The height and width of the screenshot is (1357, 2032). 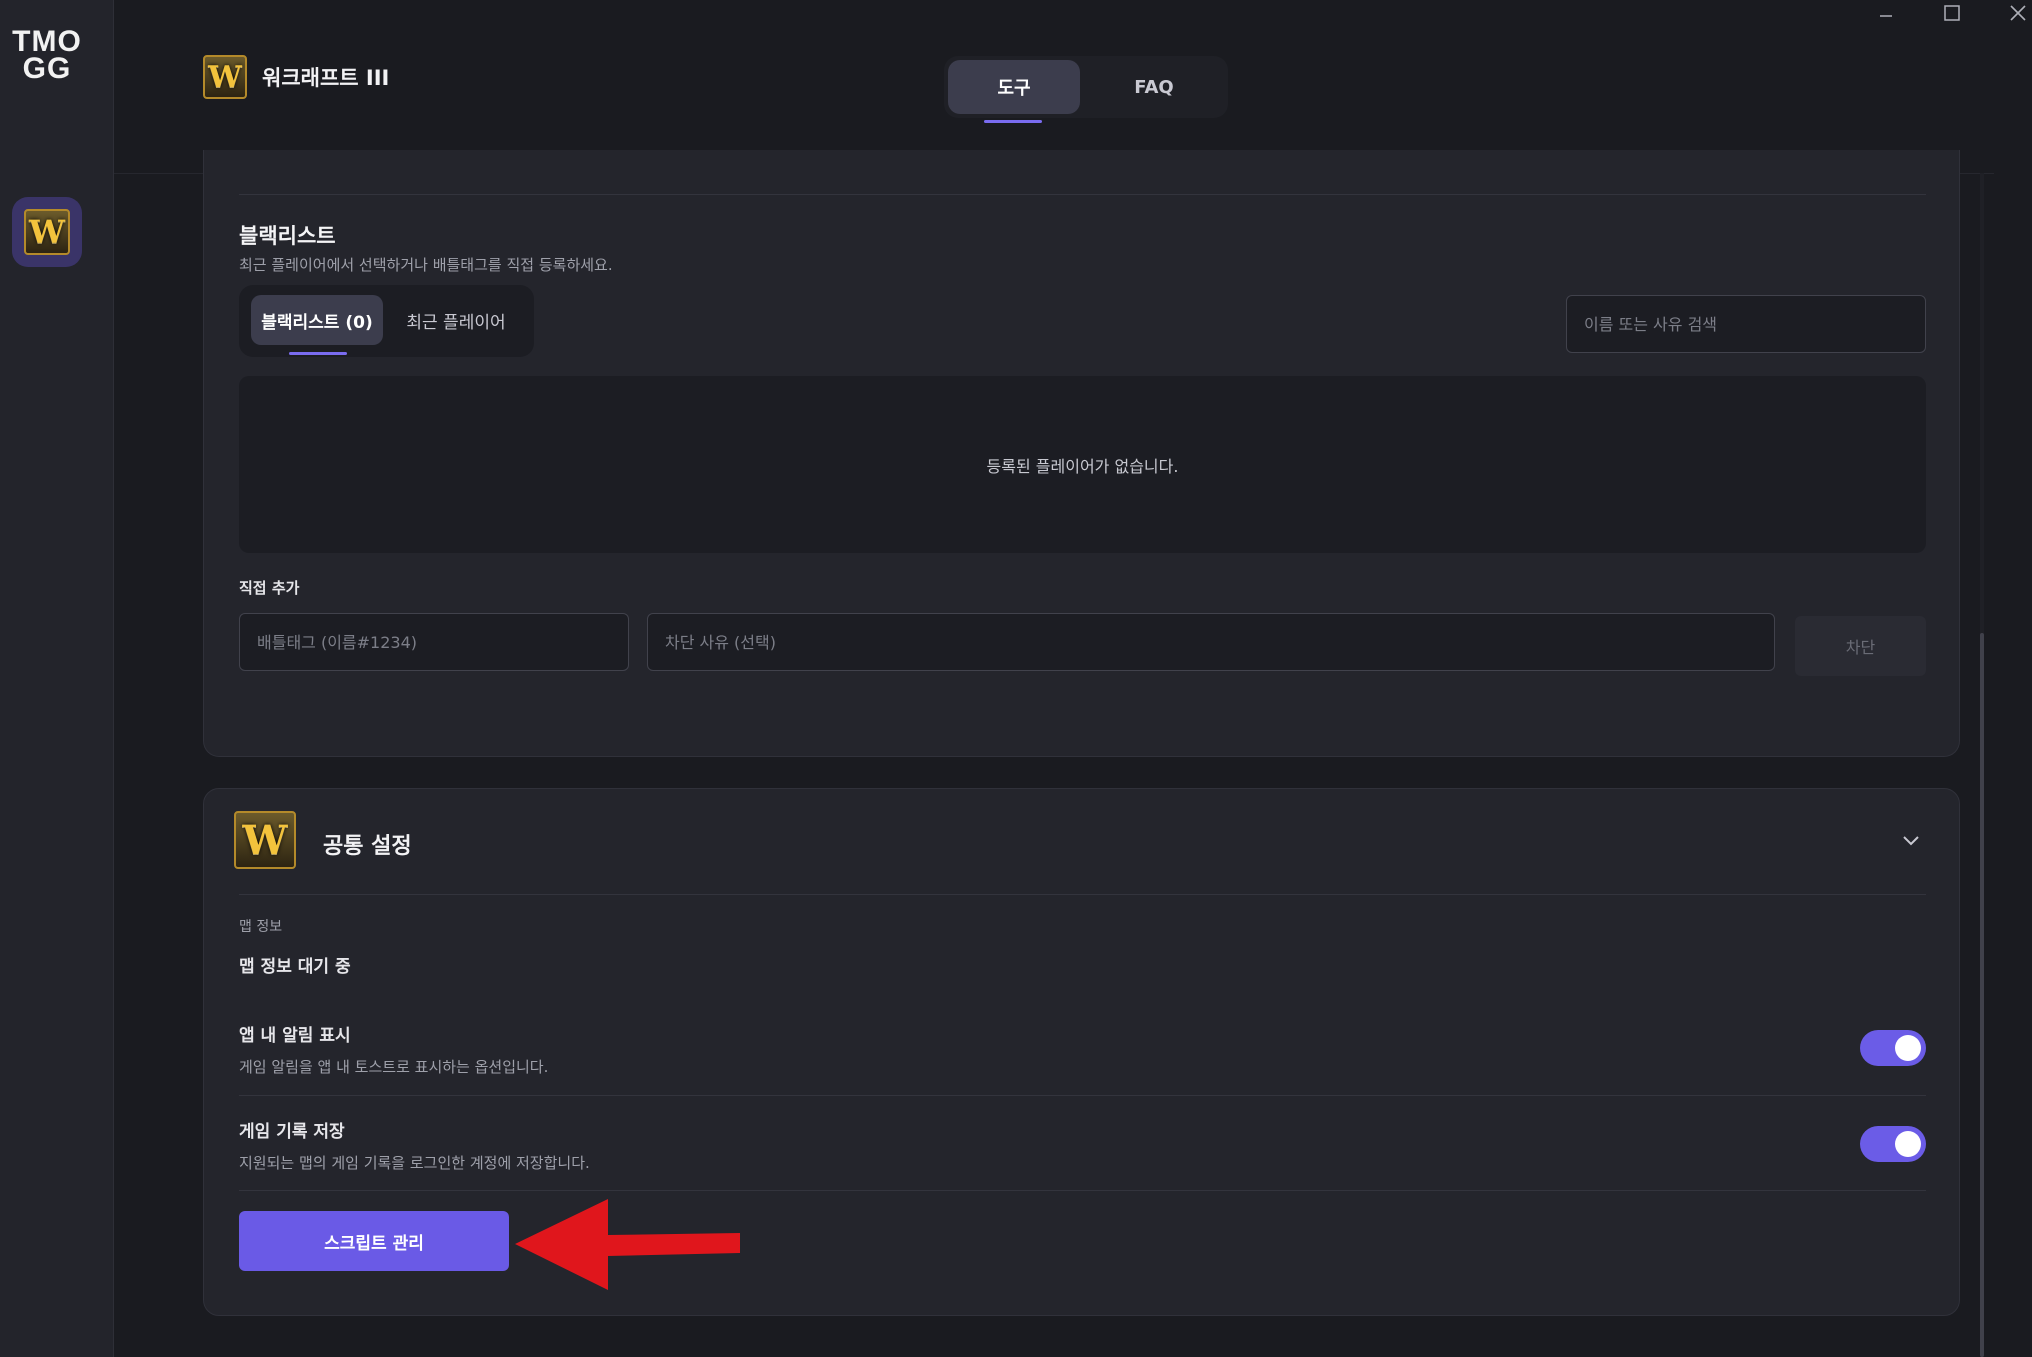 I want to click on active-tab-indicator, so click(x=1013, y=121).